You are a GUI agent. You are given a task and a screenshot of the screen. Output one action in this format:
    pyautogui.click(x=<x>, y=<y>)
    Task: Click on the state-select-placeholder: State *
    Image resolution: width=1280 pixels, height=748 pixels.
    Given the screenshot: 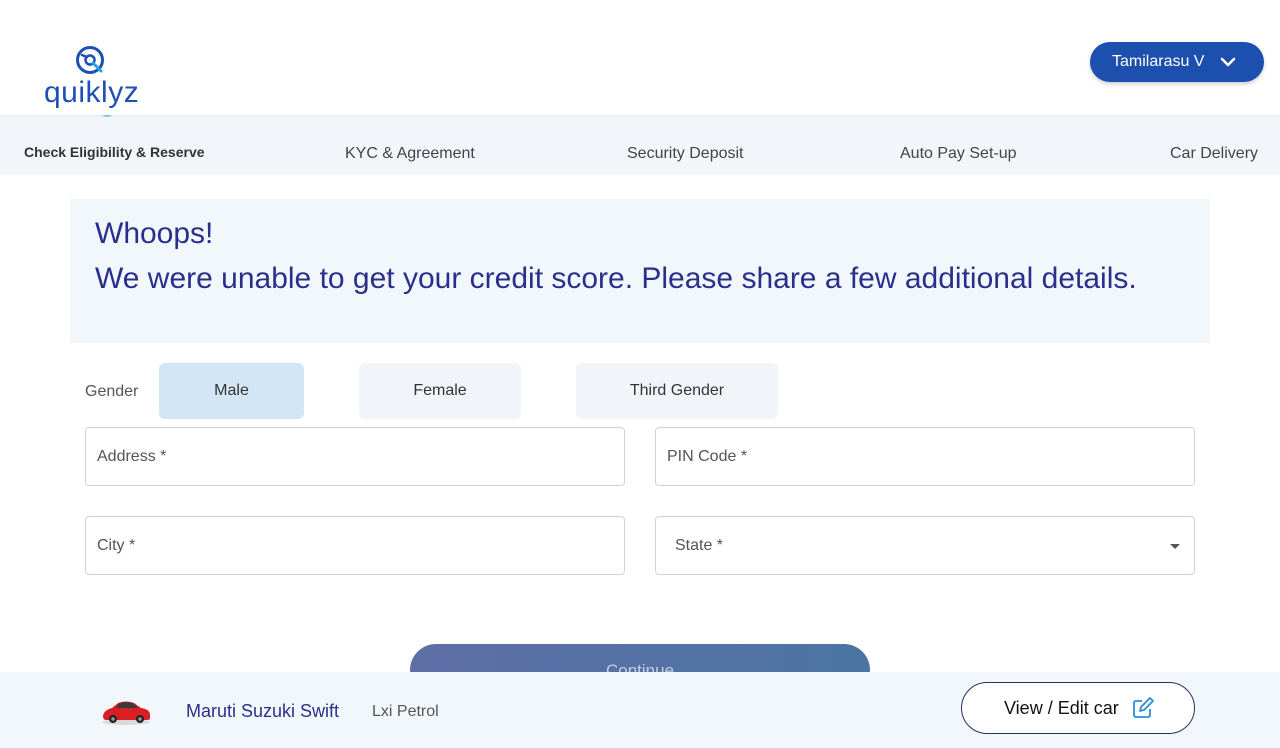 What is the action you would take?
    pyautogui.click(x=699, y=545)
    